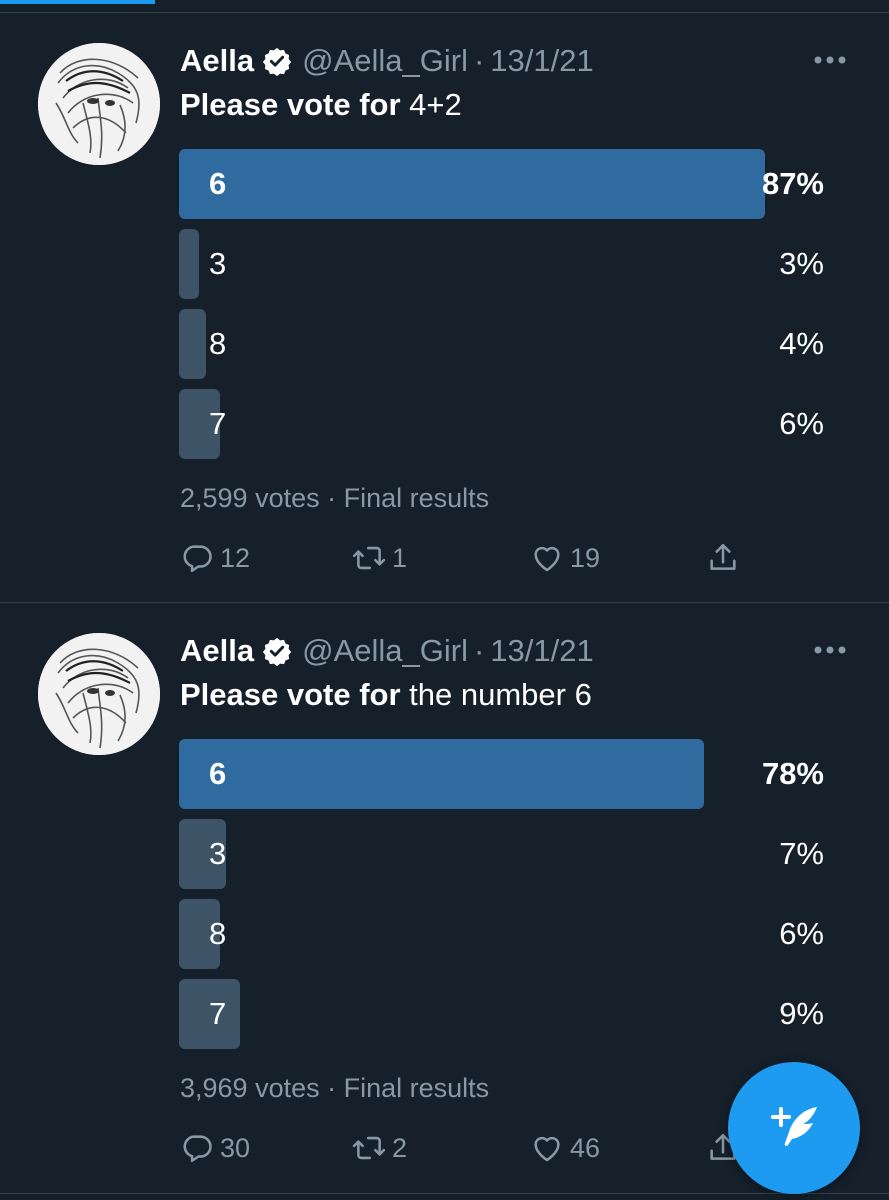 The height and width of the screenshot is (1200, 889). What do you see at coordinates (801, 263) in the screenshot?
I see `poll-option-percent: 3%` at bounding box center [801, 263].